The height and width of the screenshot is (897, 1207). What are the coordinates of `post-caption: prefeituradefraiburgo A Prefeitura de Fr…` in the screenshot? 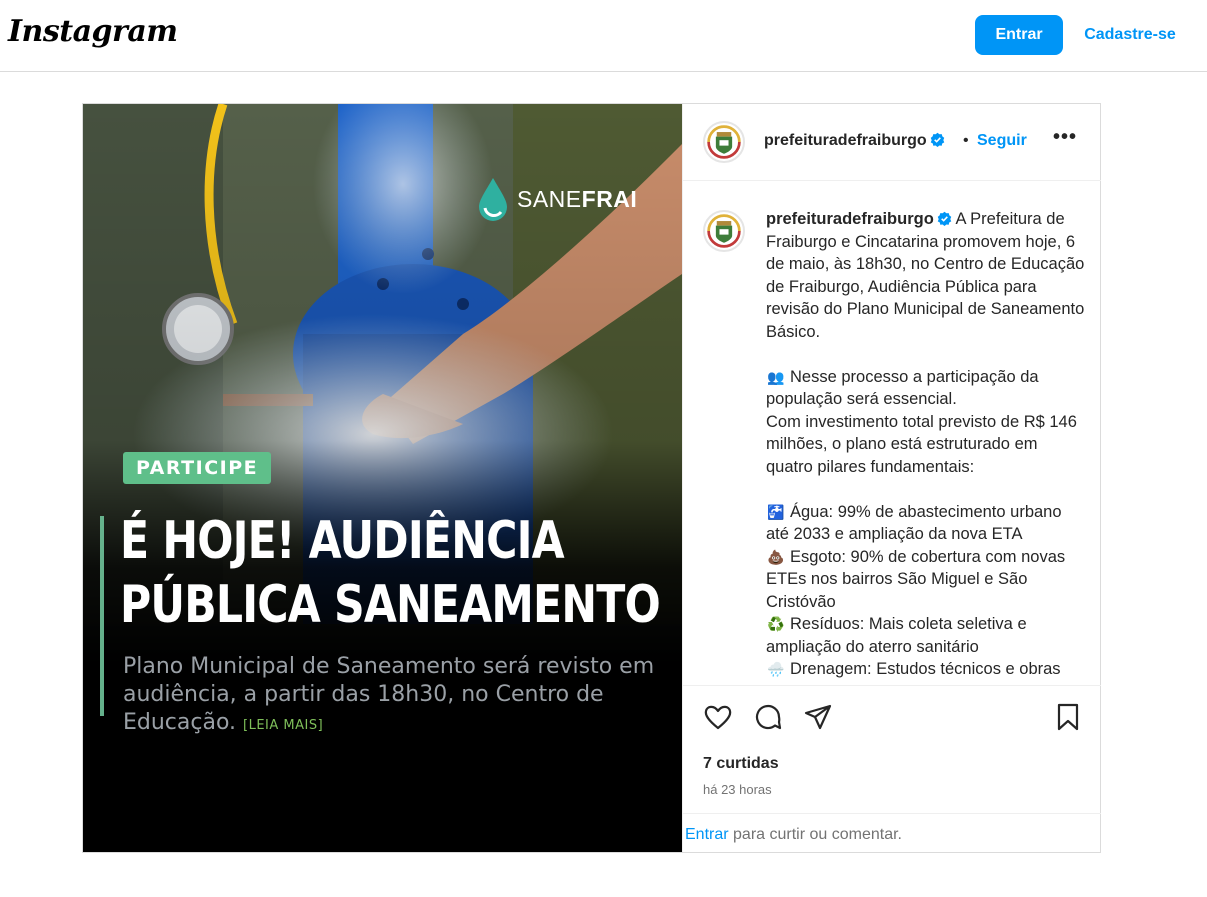 It's located at (927, 444).